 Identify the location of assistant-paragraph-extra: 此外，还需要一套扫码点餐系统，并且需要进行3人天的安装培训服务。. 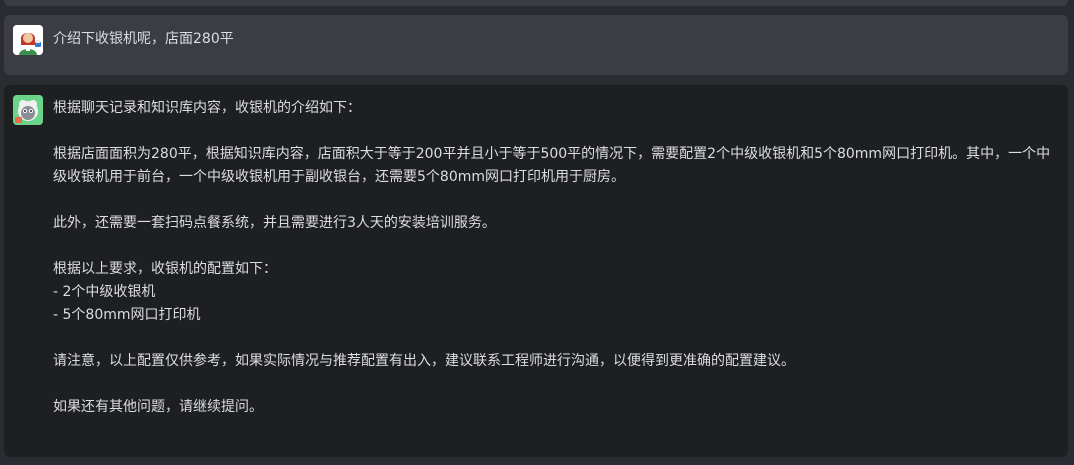
(274, 223).